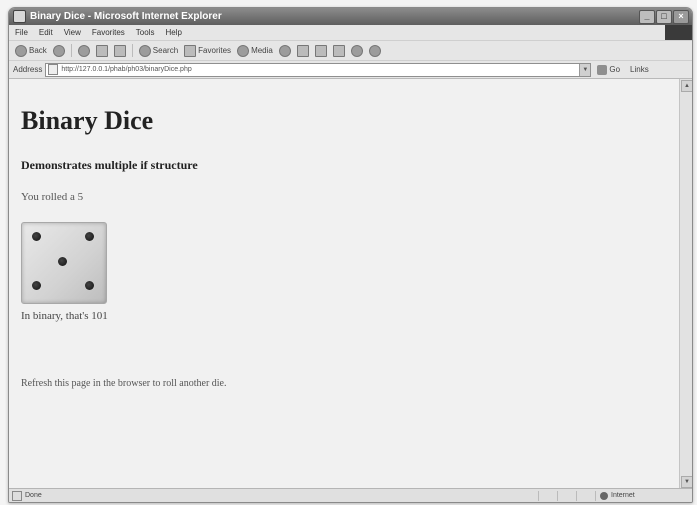 This screenshot has width=697, height=505. I want to click on toolbar: Back Search Favorites Media, so click(350, 51).